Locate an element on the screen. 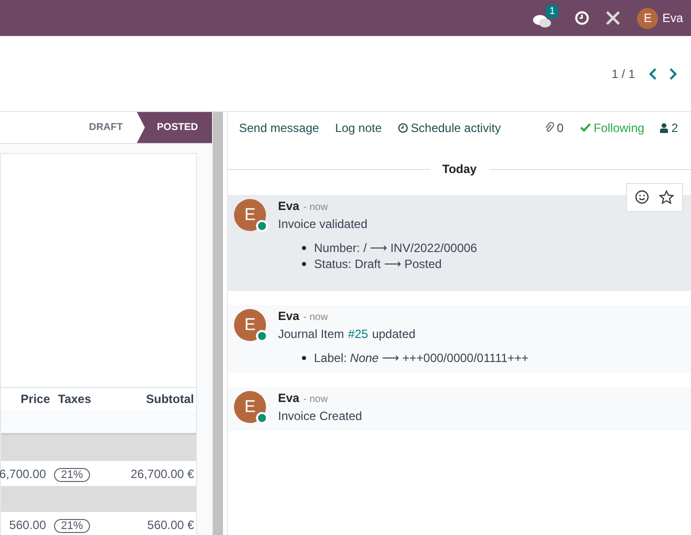 Image resolution: width=691 pixels, height=535 pixels. table-cell-text: 26,700.00 € is located at coordinates (162, 473).